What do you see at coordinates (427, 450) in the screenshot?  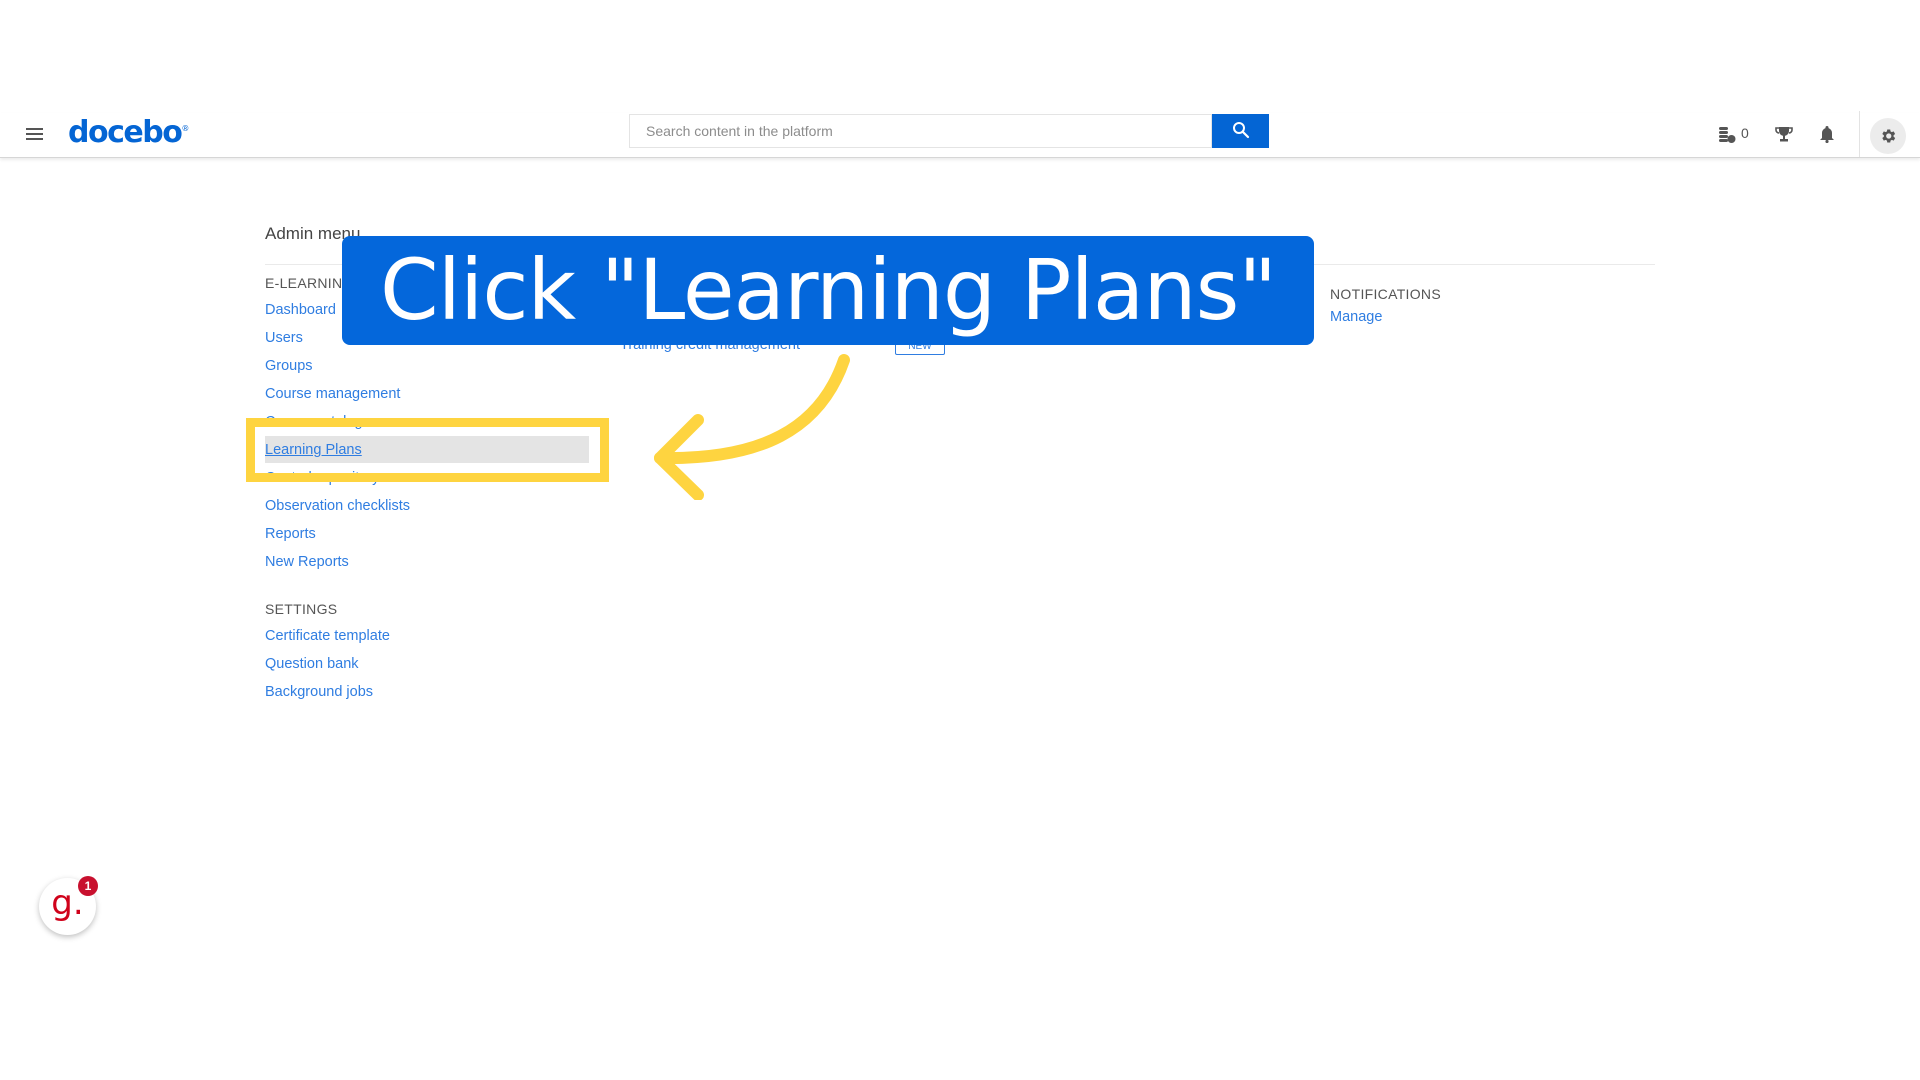 I see `highlight-box` at bounding box center [427, 450].